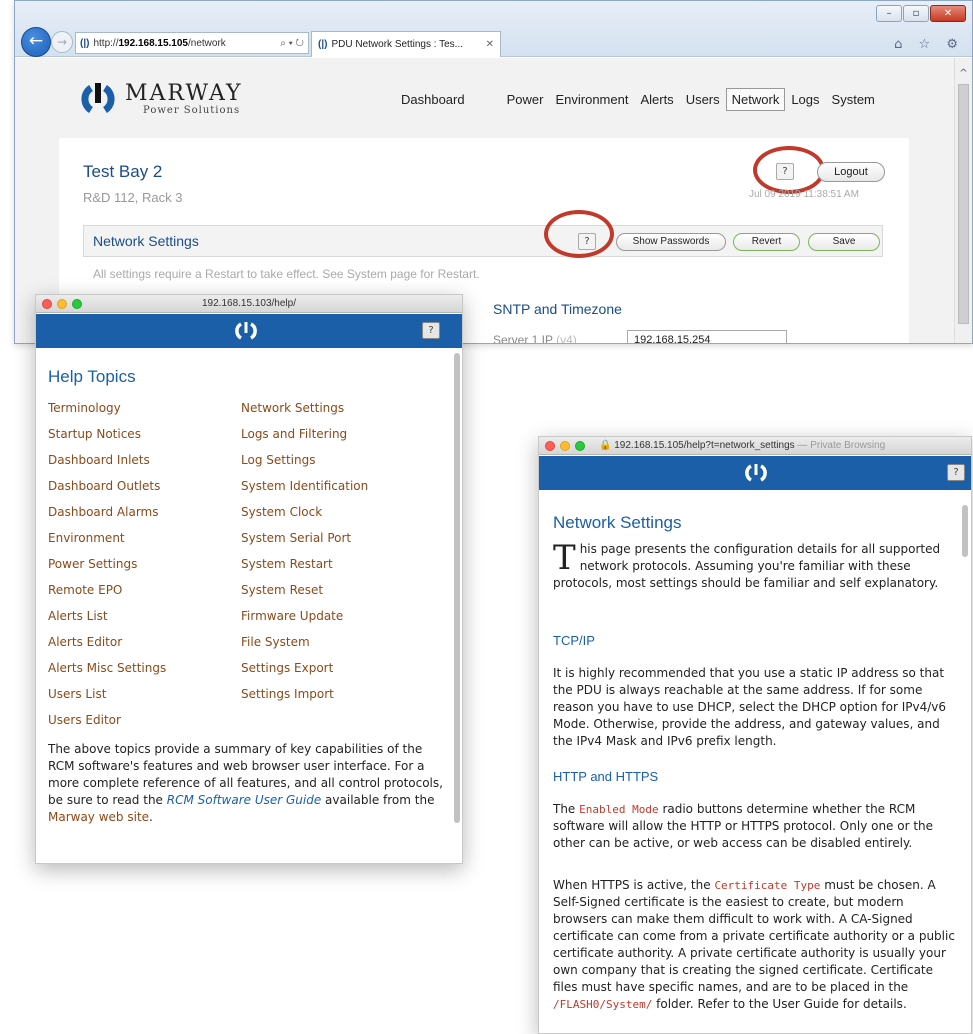 This screenshot has width=973, height=1034. Describe the element at coordinates (84, 720) in the screenshot. I see `topic-users-editor: Users Editor` at that location.